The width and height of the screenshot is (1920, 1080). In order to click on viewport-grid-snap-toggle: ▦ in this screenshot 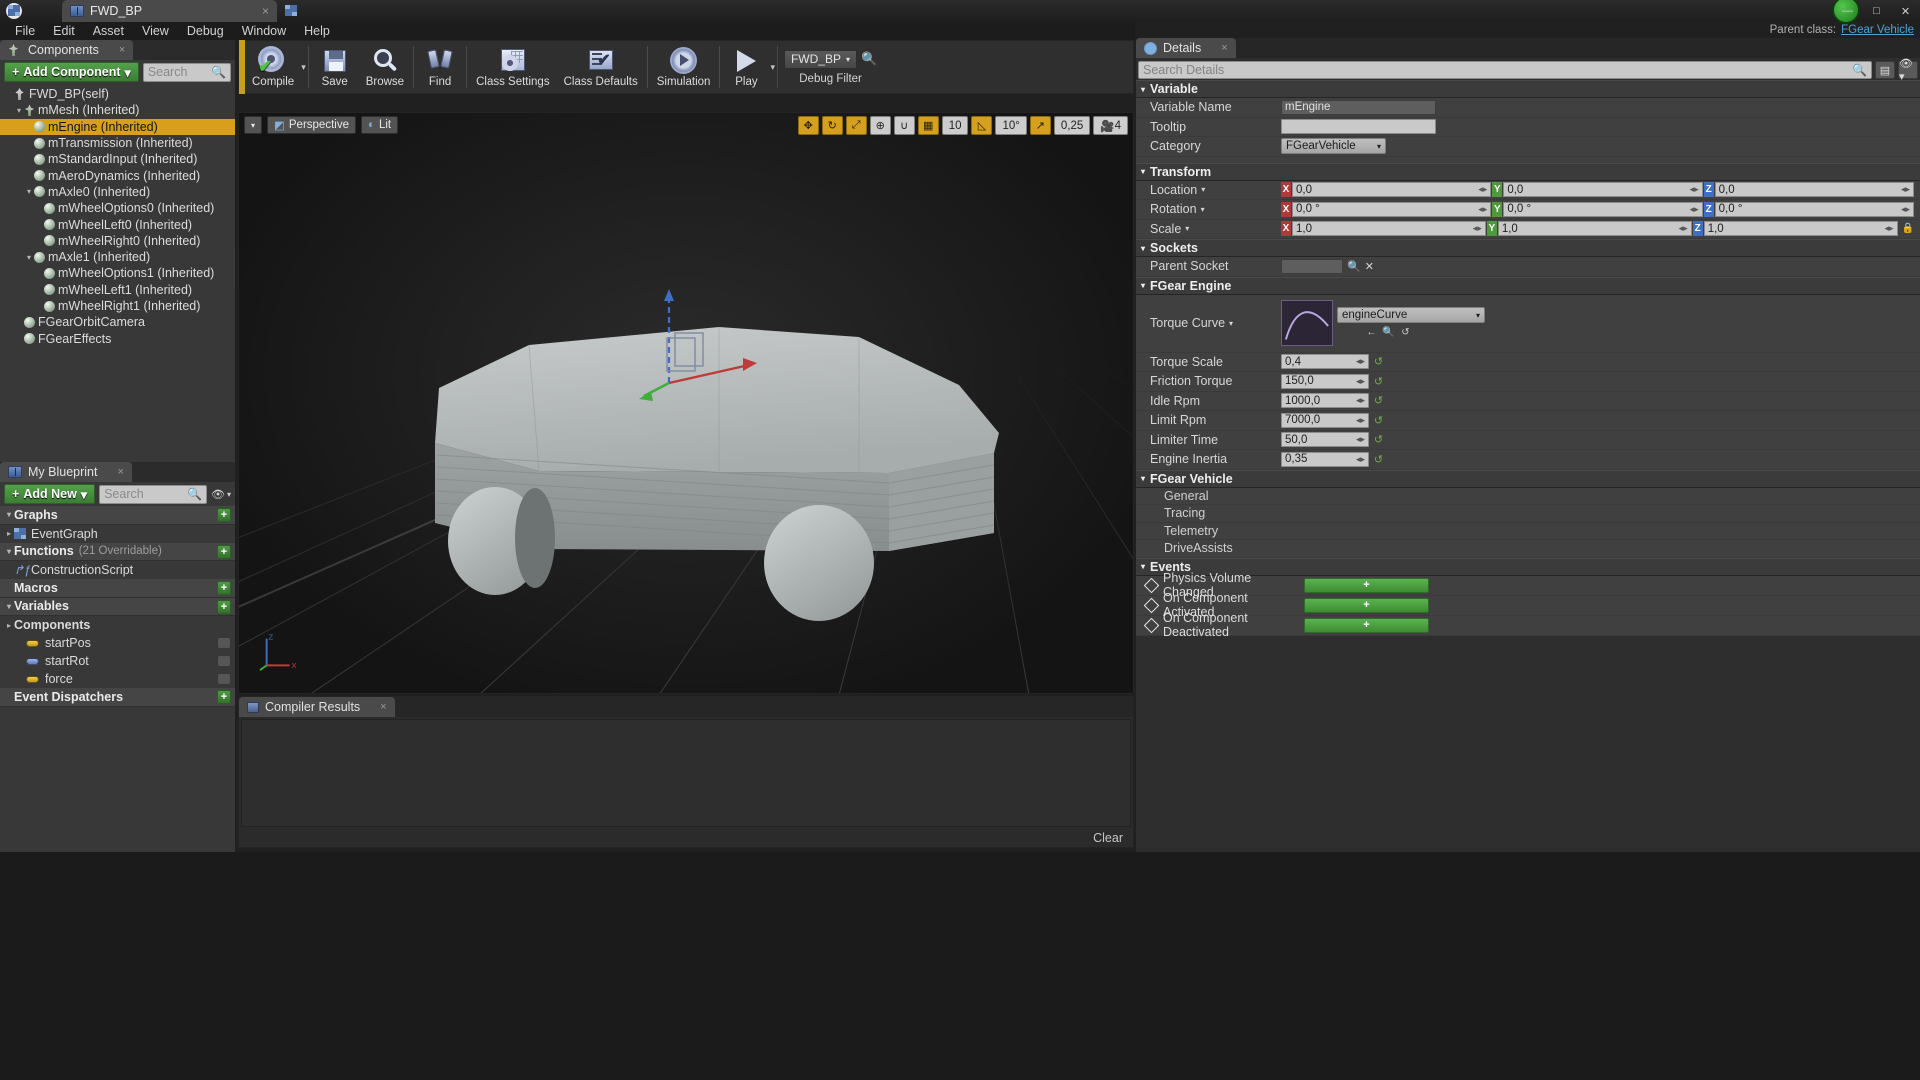, I will do `click(928, 125)`.